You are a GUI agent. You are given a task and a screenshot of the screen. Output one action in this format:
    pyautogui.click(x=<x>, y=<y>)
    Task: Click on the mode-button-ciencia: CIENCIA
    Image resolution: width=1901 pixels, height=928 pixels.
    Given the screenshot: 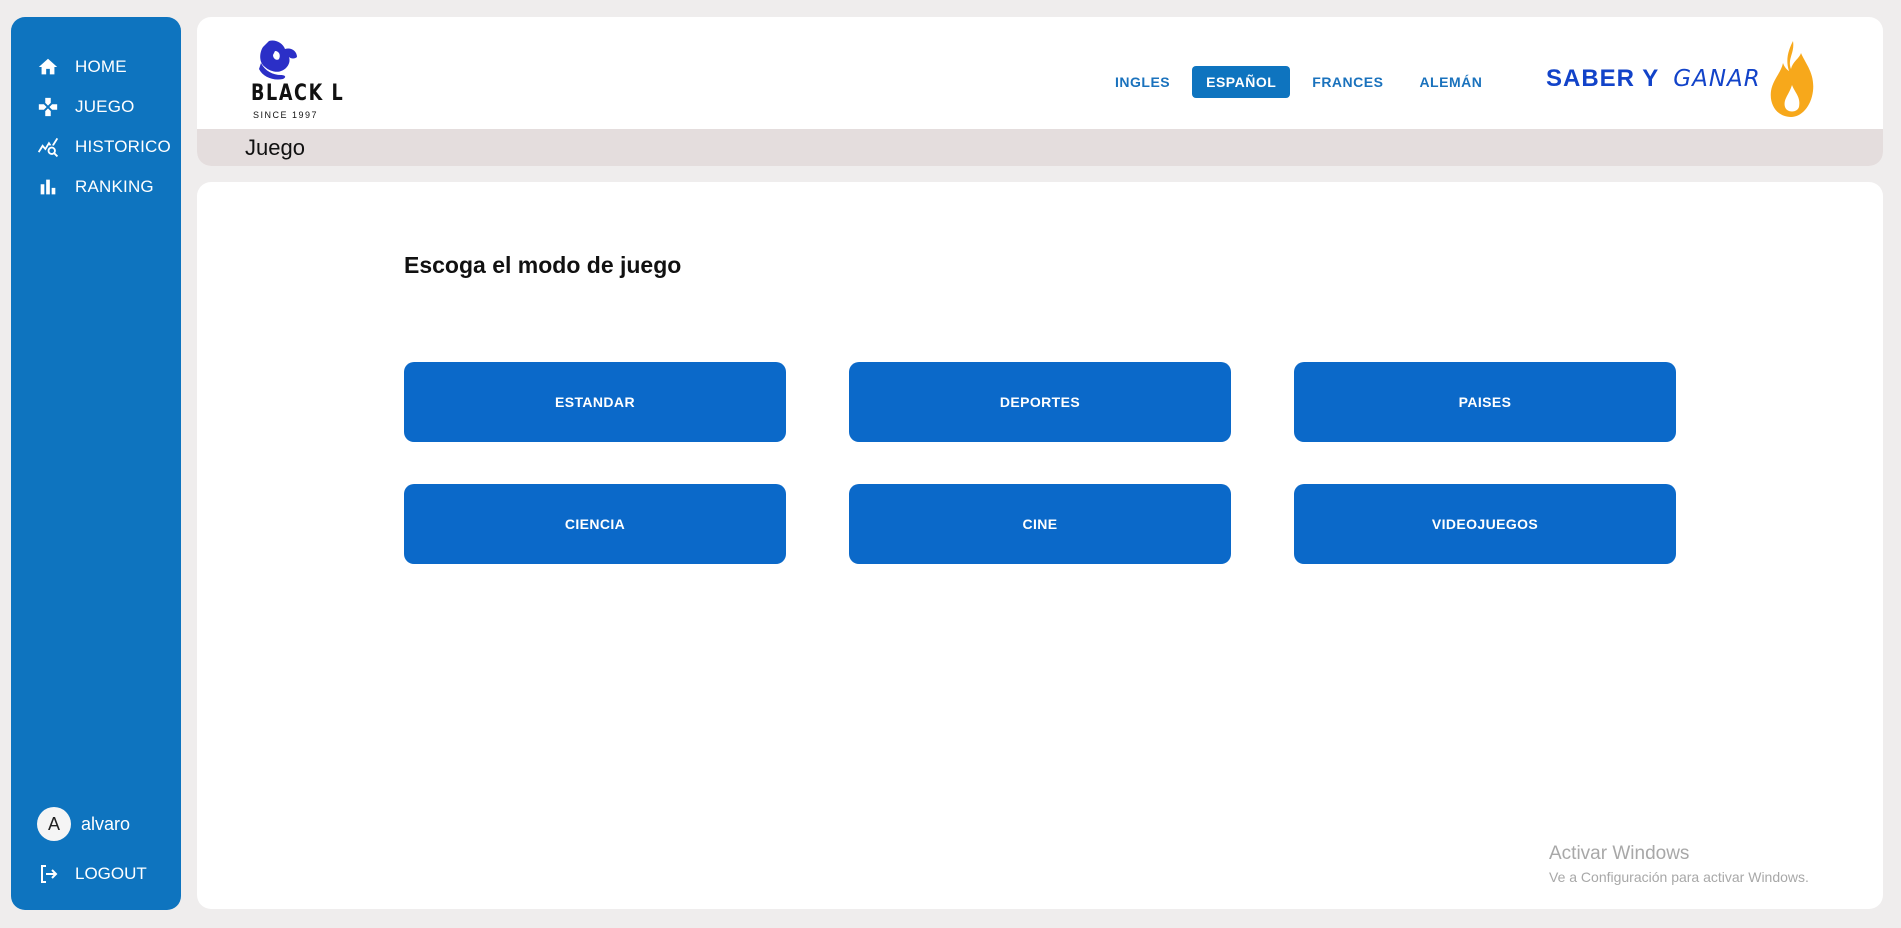 What is the action you would take?
    pyautogui.click(x=595, y=524)
    